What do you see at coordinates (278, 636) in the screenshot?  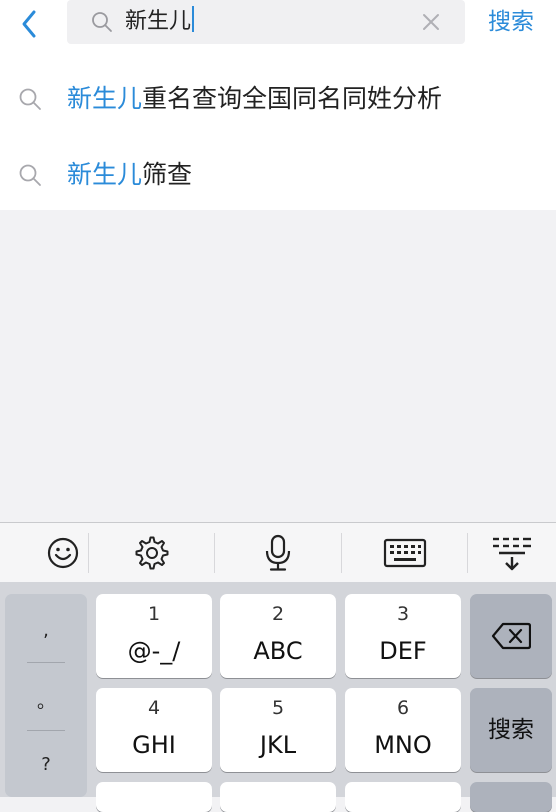 I see `key-2: 2 ABC` at bounding box center [278, 636].